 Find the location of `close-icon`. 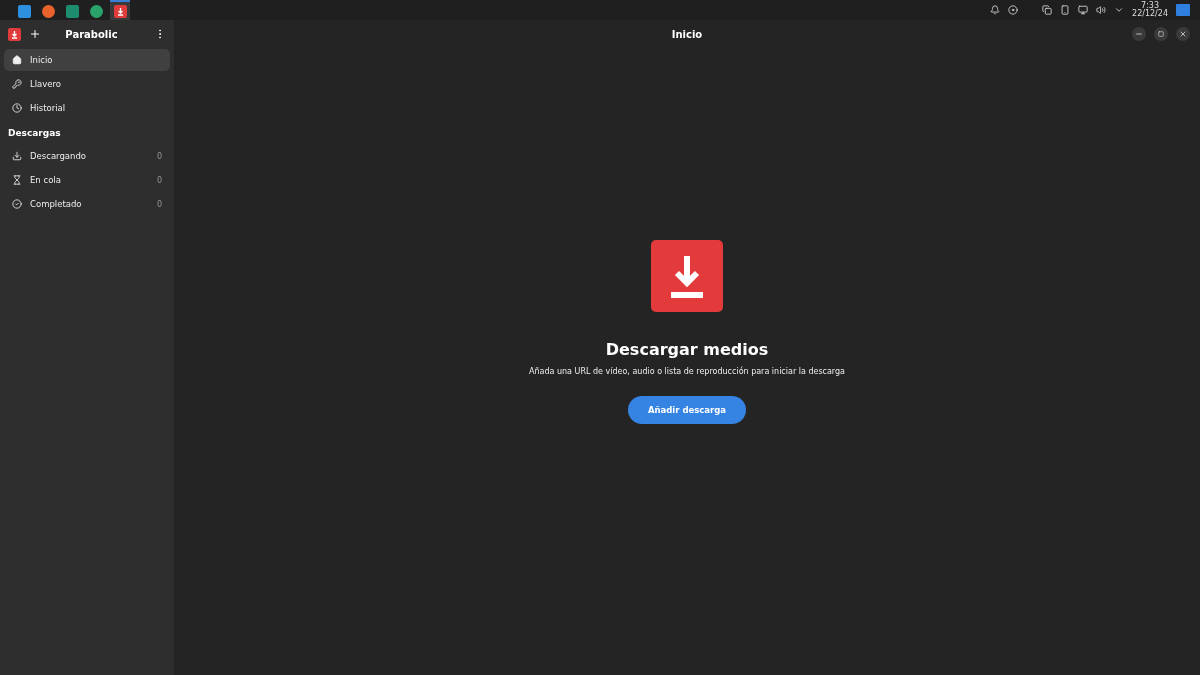

close-icon is located at coordinates (1183, 34).